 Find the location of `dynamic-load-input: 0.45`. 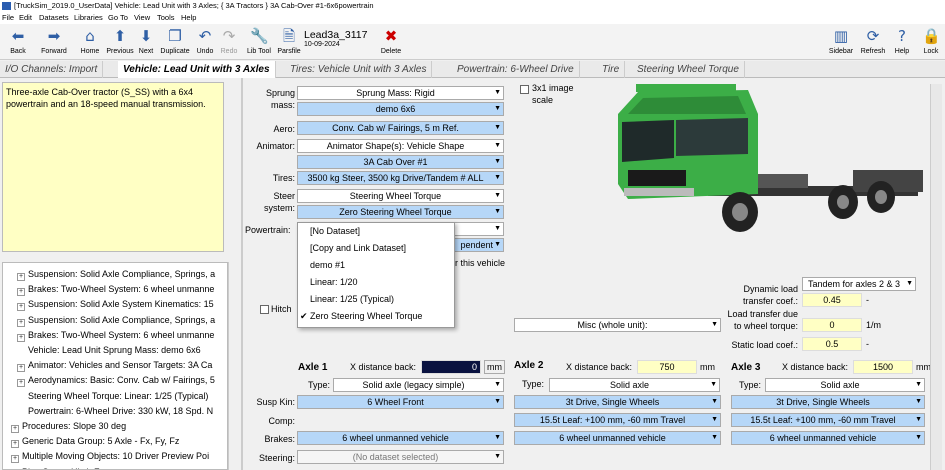

dynamic-load-input: 0.45 is located at coordinates (832, 300).